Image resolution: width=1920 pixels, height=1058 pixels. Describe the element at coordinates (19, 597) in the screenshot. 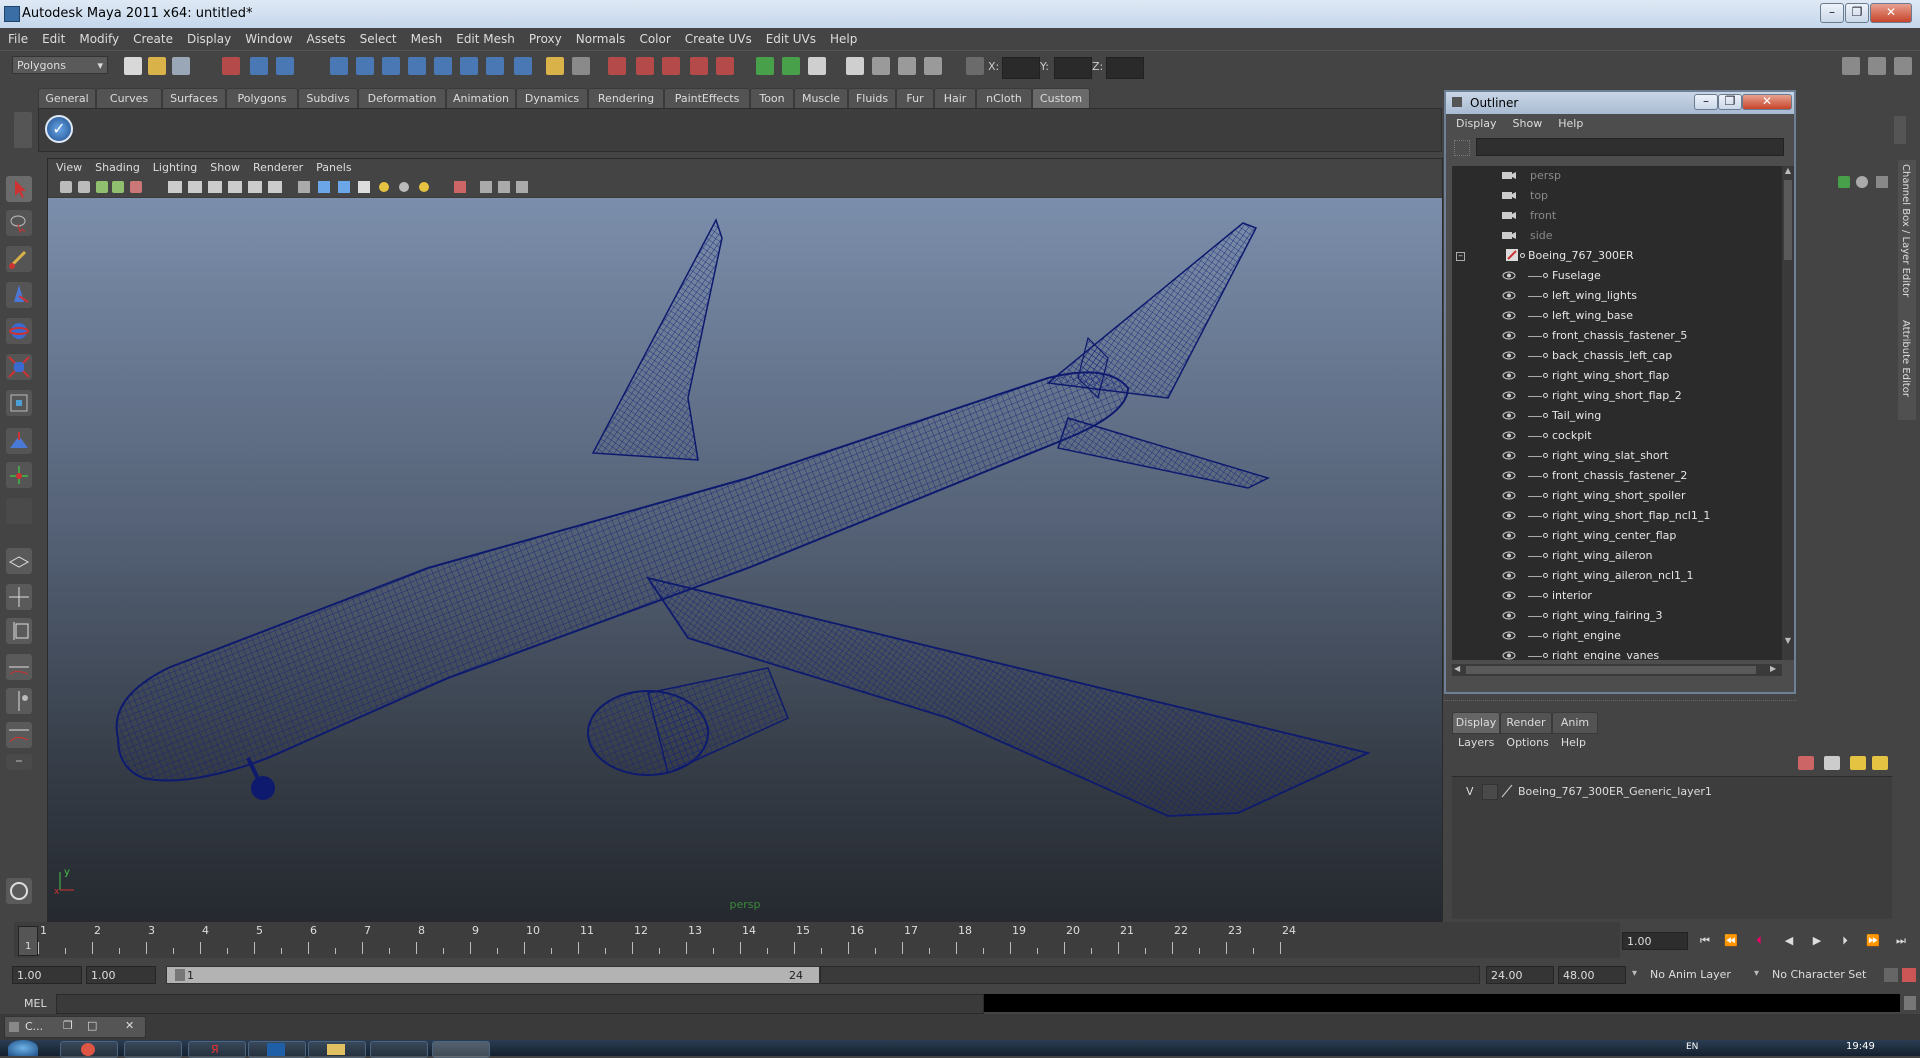

I see `layout-four-icon` at that location.